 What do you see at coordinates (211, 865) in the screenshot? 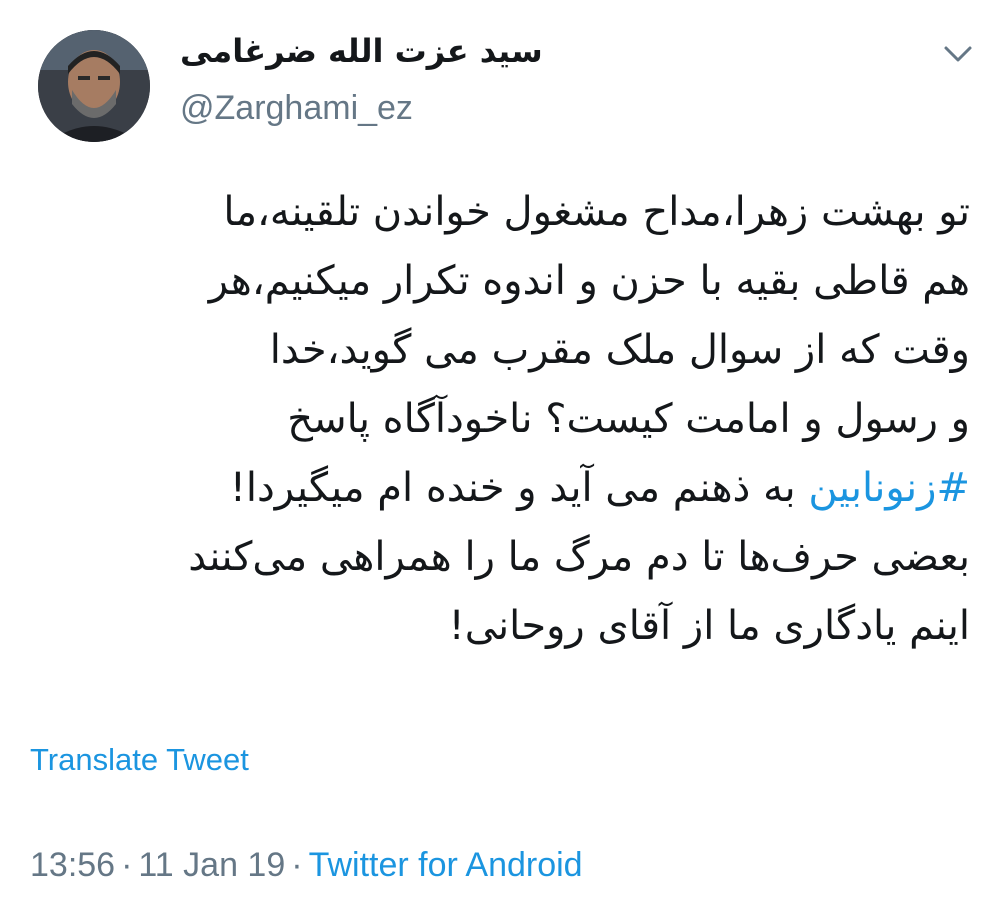
I see `tweet-date: 11 Jan 19` at bounding box center [211, 865].